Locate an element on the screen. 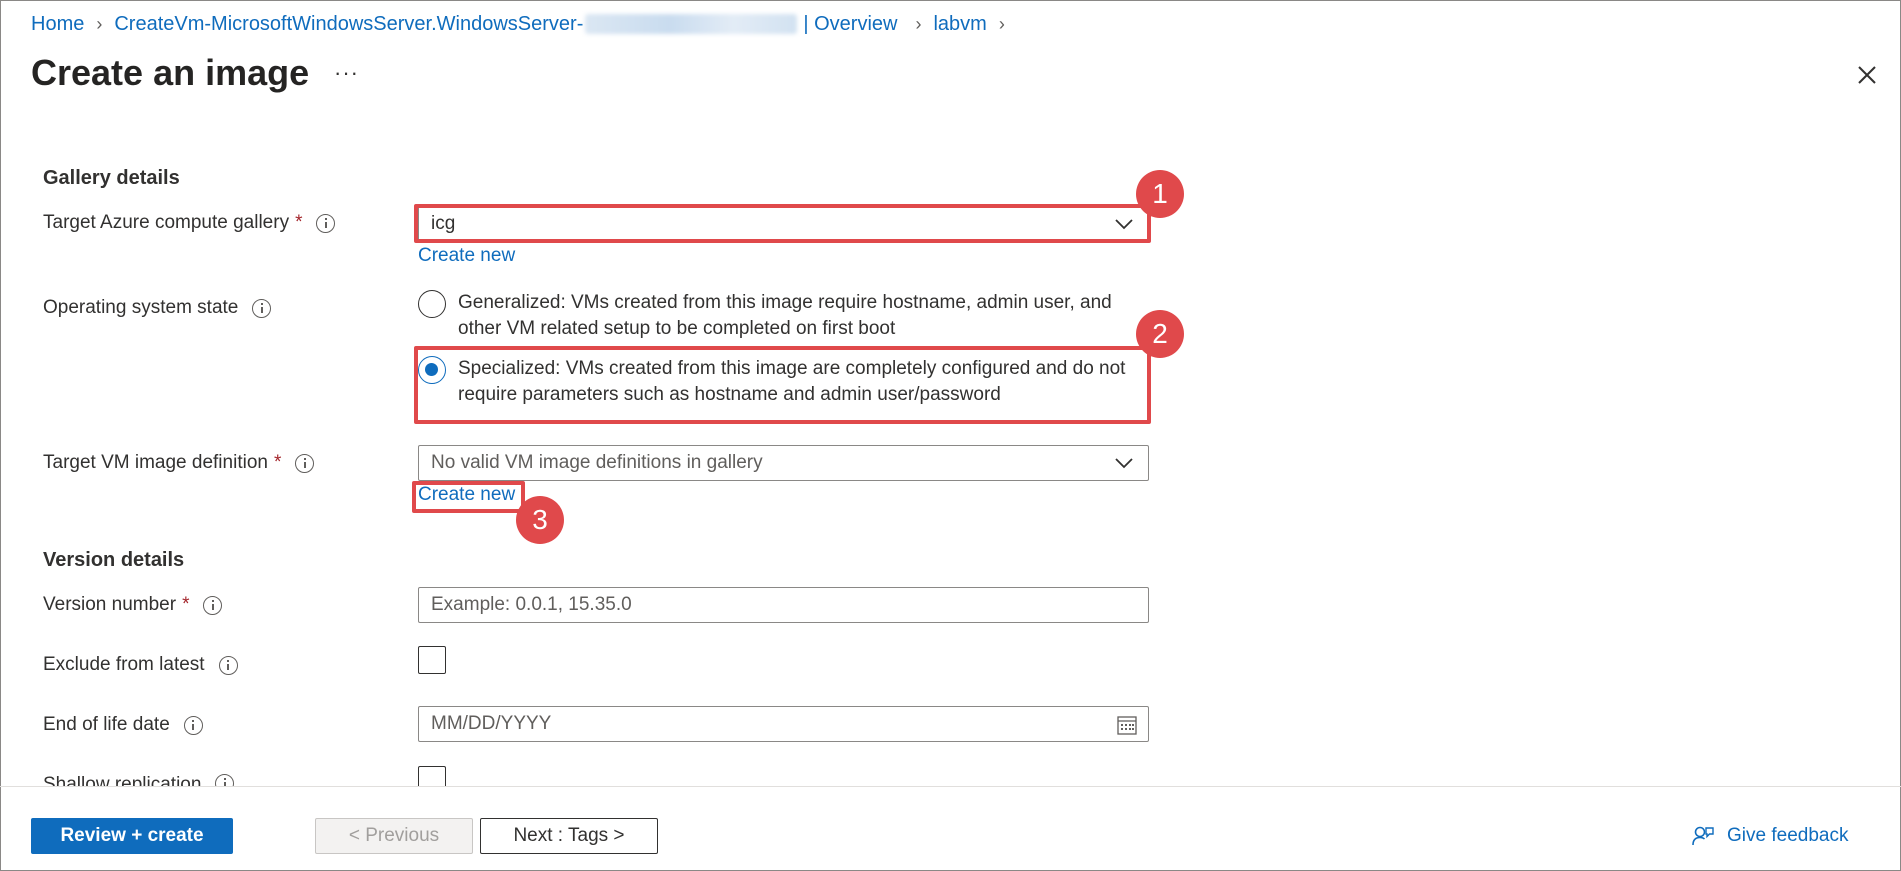 The width and height of the screenshot is (1901, 871). give-feedback-link: Give feedback is located at coordinates (1769, 836).